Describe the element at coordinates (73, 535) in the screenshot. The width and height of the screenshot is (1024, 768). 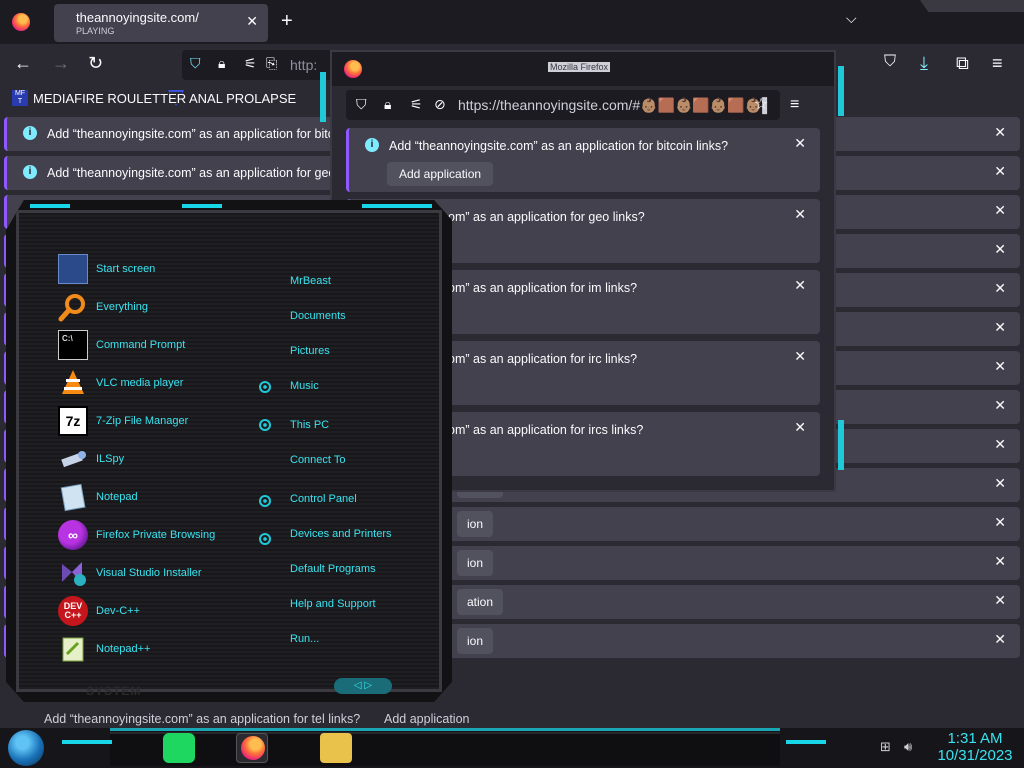
I see `firefox-private-icon: ∞` at that location.